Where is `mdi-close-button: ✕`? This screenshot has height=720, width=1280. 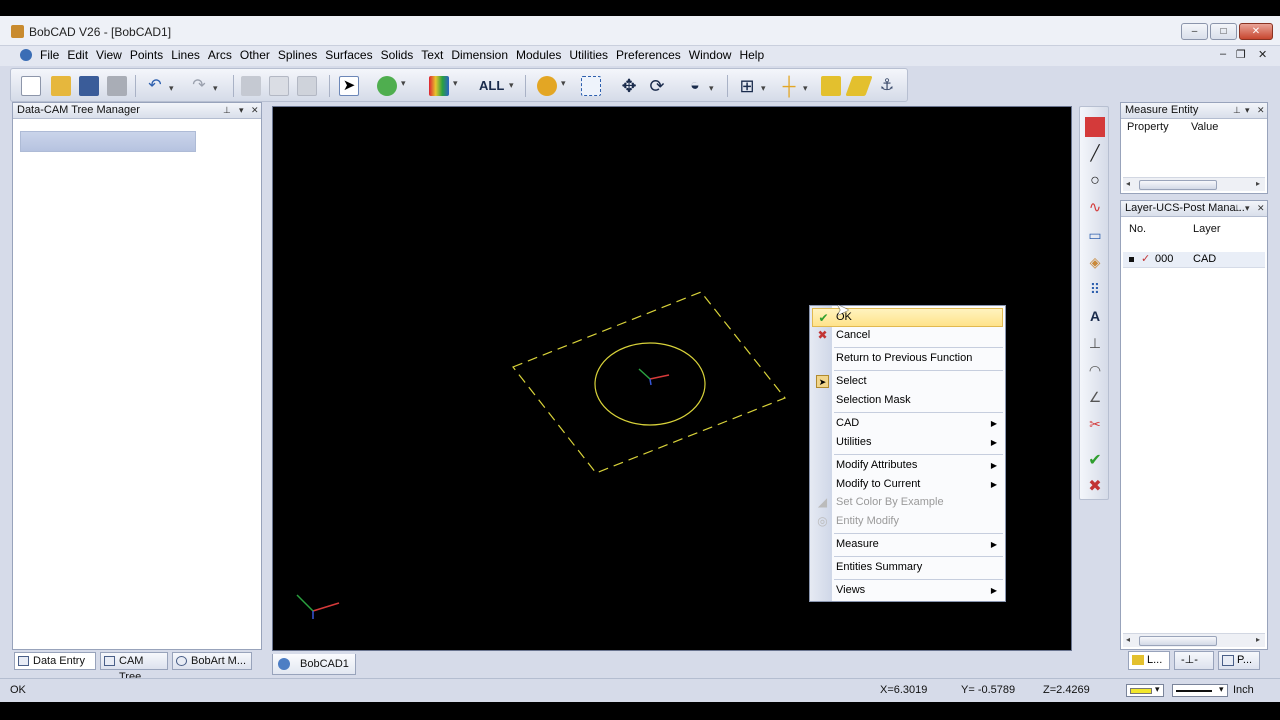 mdi-close-button: ✕ is located at coordinates (1262, 54).